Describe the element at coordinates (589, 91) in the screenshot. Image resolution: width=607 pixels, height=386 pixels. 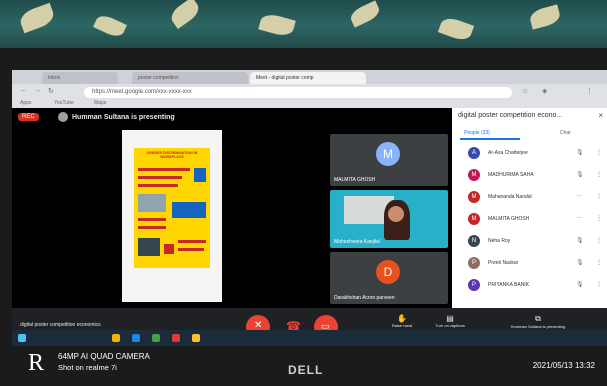
I see `menu-icon: ⋮` at that location.